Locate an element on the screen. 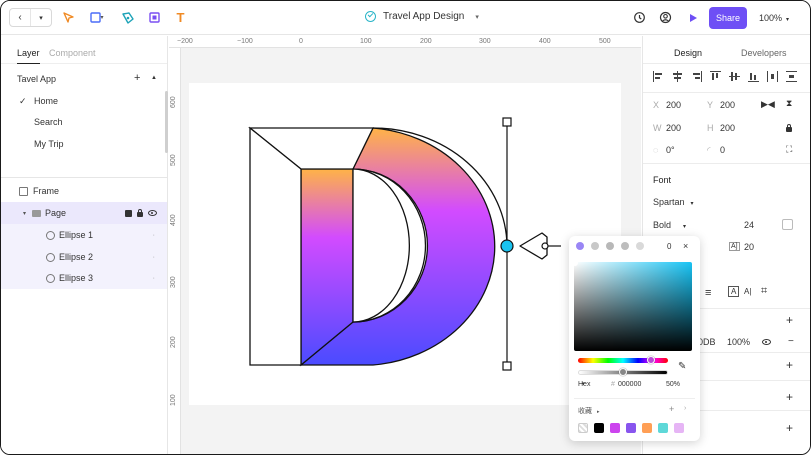  layer-ellipse-3: Ellipse 3 · is located at coordinates (84, 278).